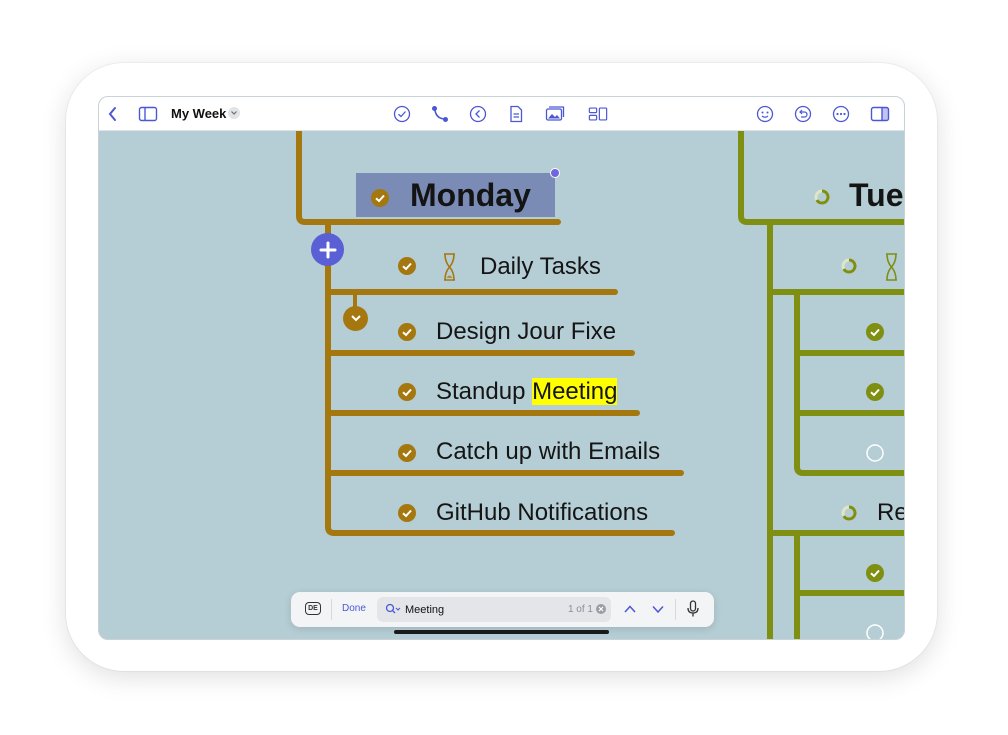  Describe the element at coordinates (880, 114) in the screenshot. I see `inspector-icon` at that location.